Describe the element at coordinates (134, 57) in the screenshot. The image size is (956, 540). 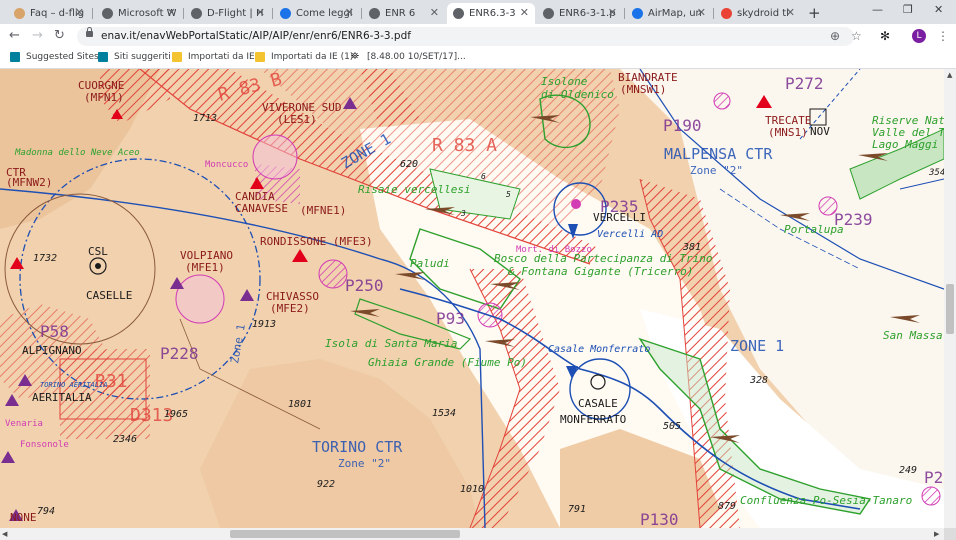
I see `bookmark-siti-suggeriti: Siti suggeriti` at that location.